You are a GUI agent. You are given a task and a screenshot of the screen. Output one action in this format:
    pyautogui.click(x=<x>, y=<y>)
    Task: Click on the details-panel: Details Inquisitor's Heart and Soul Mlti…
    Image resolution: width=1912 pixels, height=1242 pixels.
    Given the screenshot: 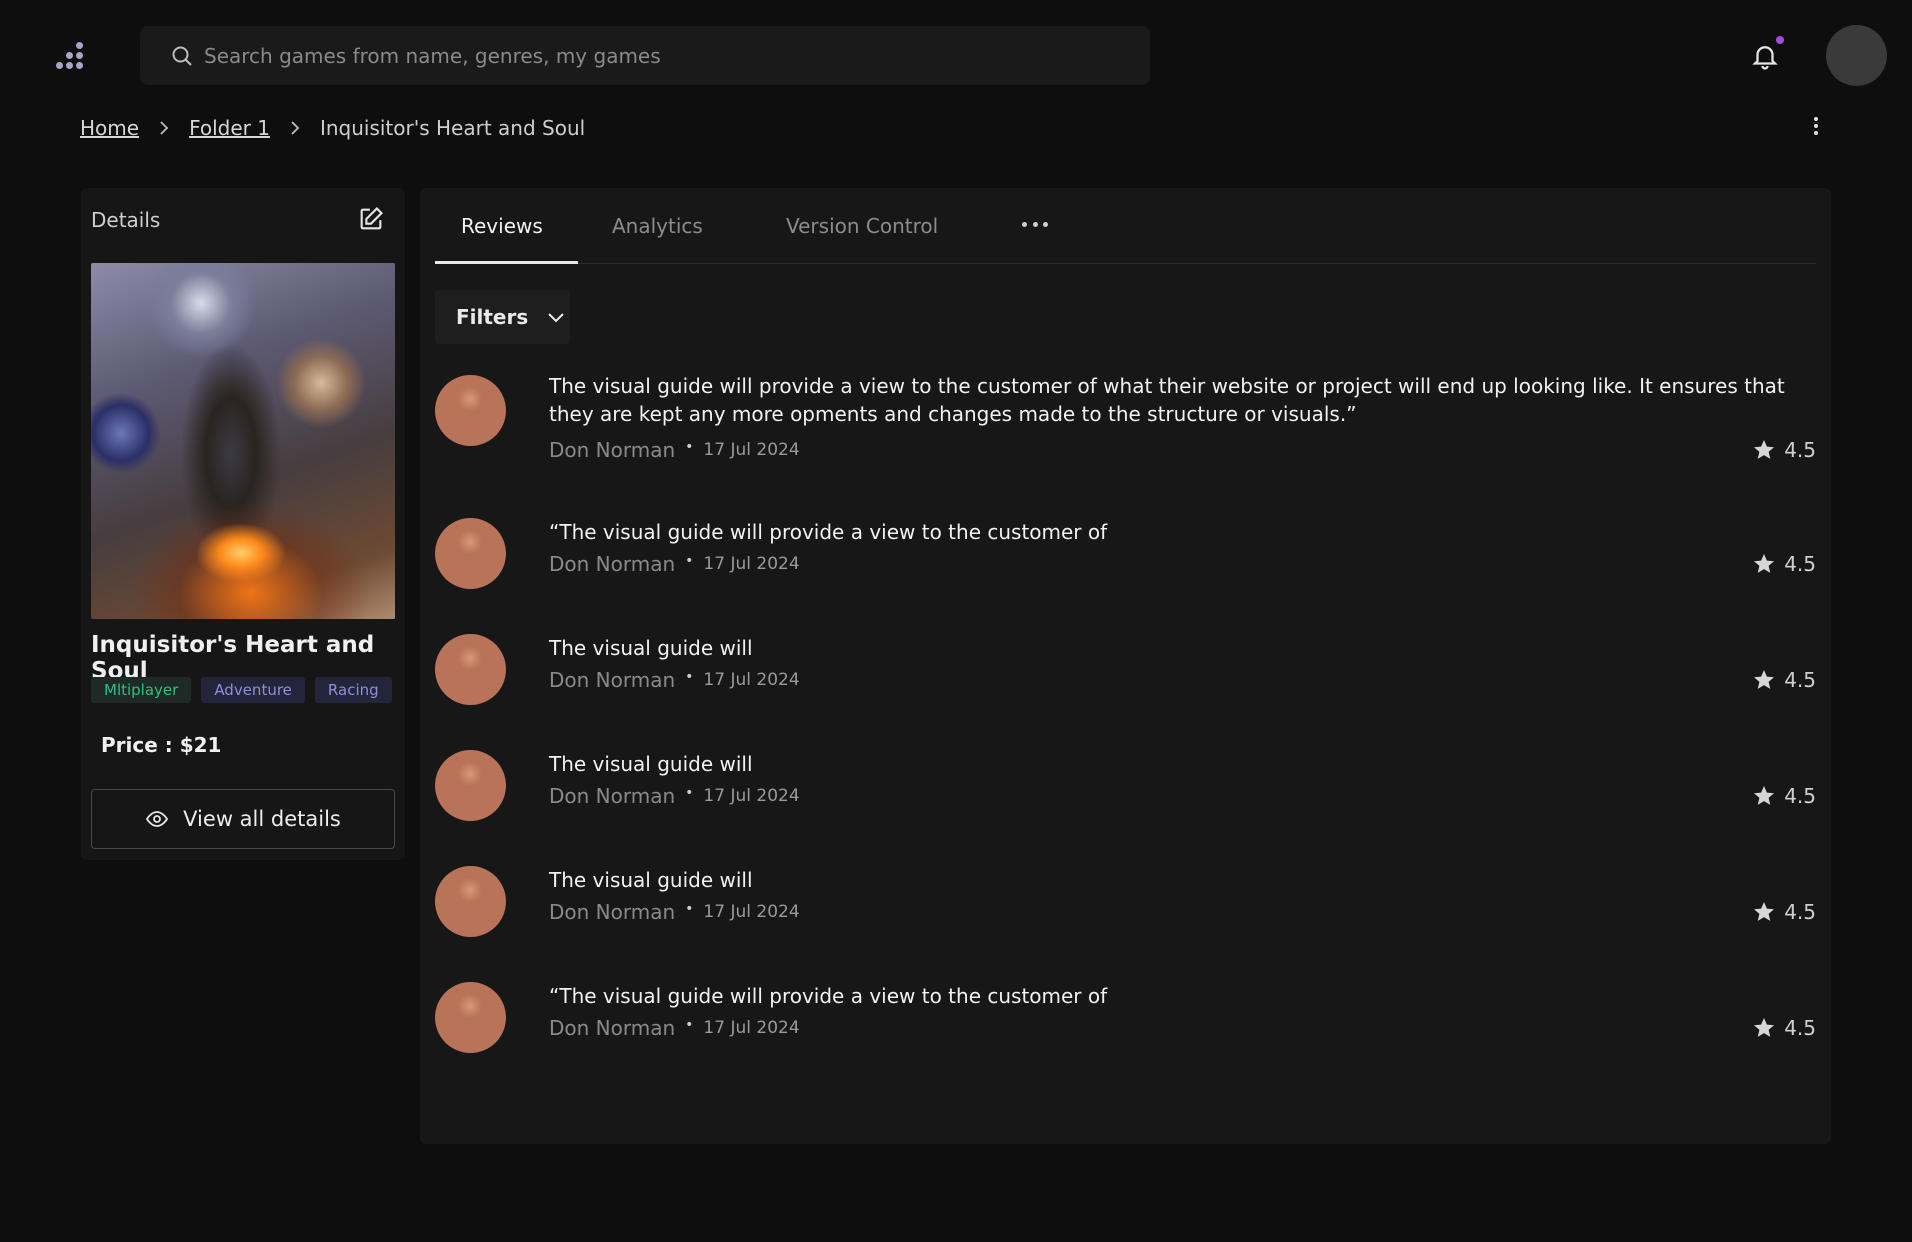 What is the action you would take?
    pyautogui.click(x=243, y=524)
    